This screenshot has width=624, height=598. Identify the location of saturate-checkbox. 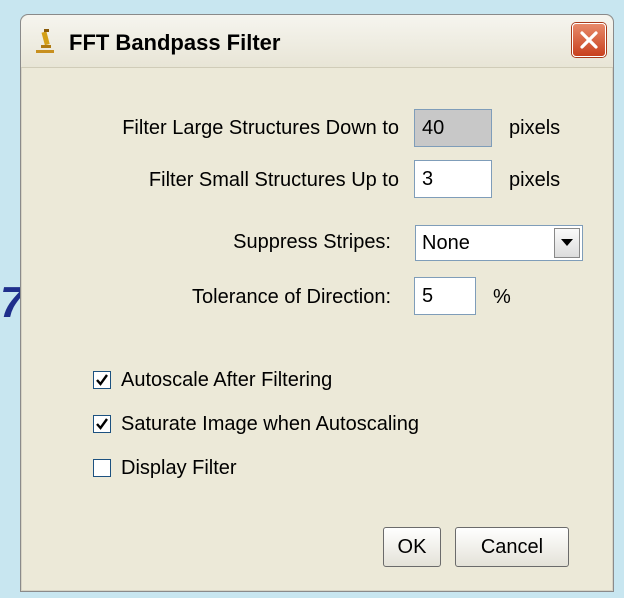
(102, 424).